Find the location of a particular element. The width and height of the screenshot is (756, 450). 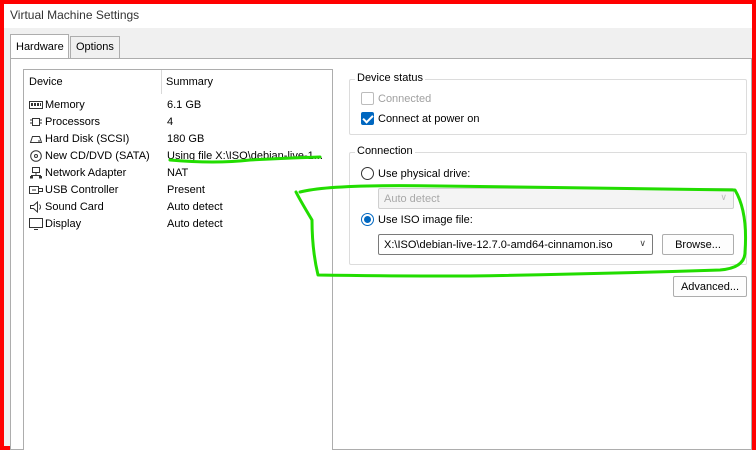

tab-options-label: Options is located at coordinates (95, 47).